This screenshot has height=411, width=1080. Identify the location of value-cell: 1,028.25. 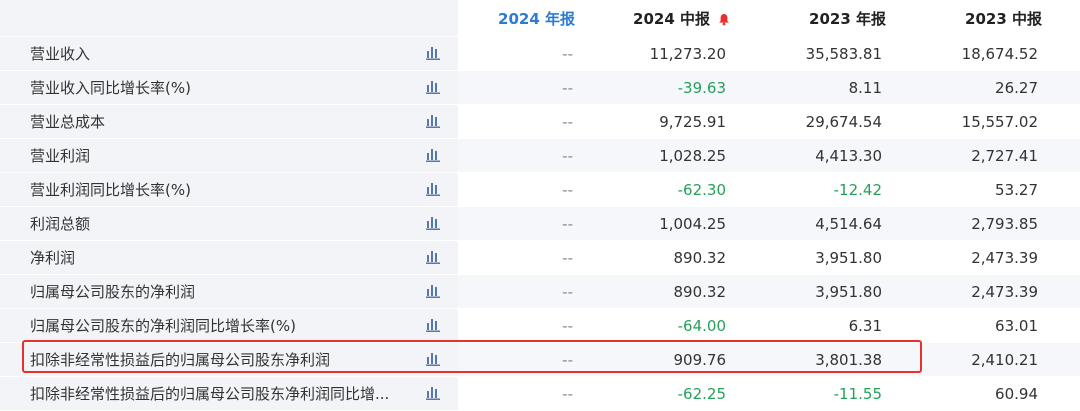
(690, 155).